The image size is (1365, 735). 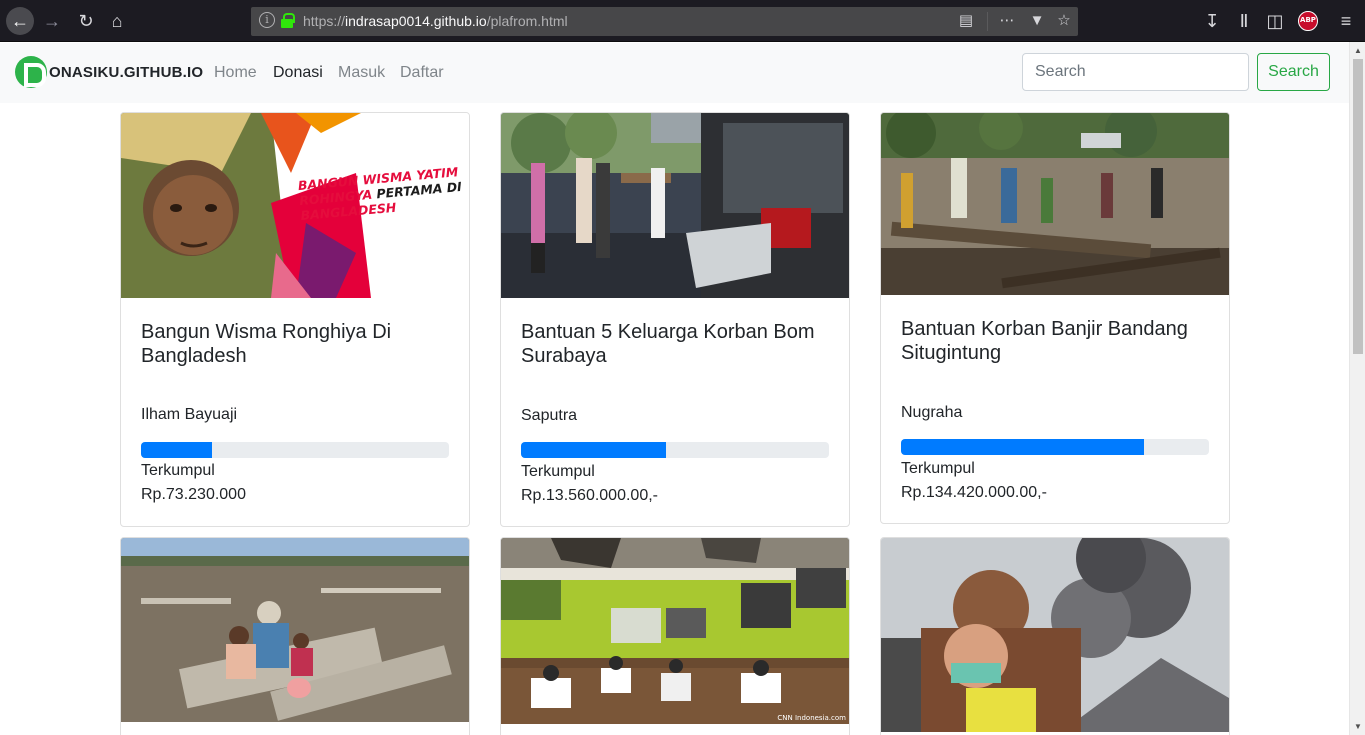 I want to click on campaign-organizer: Ilham Bayuaji, so click(x=189, y=414).